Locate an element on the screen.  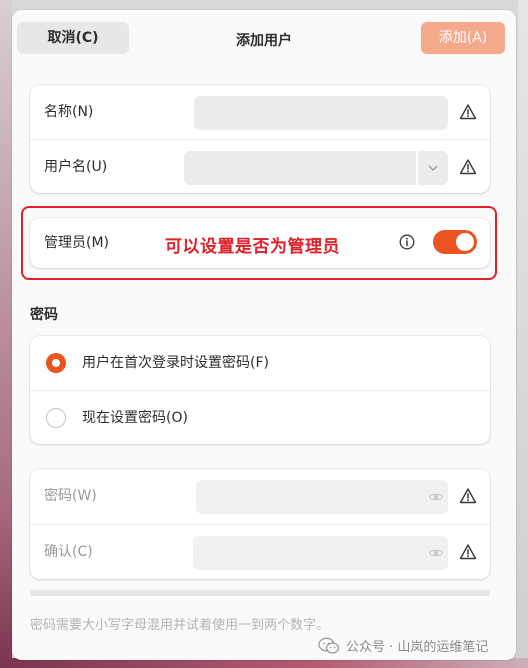
name-row: 名称(N) is located at coordinates (260, 112).